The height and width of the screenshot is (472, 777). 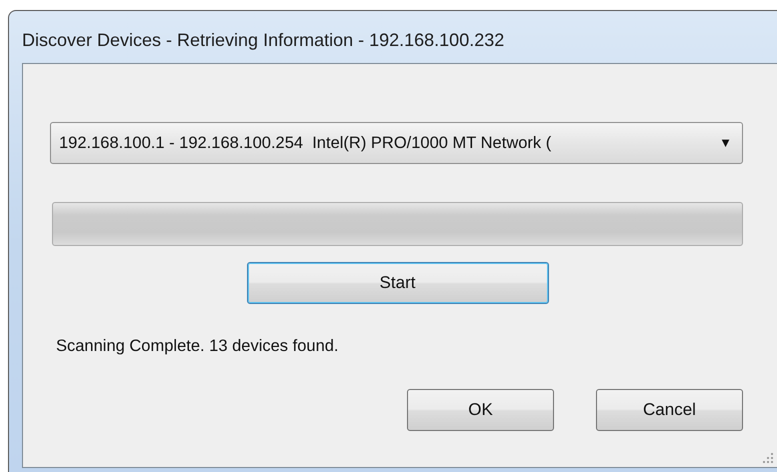 What do you see at coordinates (725, 143) in the screenshot?
I see `dropdown-arrow-icon: ▼` at bounding box center [725, 143].